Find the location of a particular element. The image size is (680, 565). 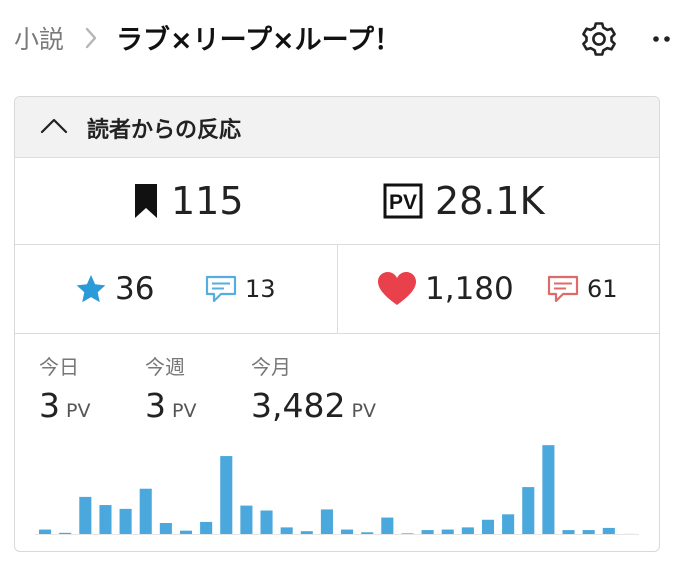

collapse-caret-icon is located at coordinates (54, 126).